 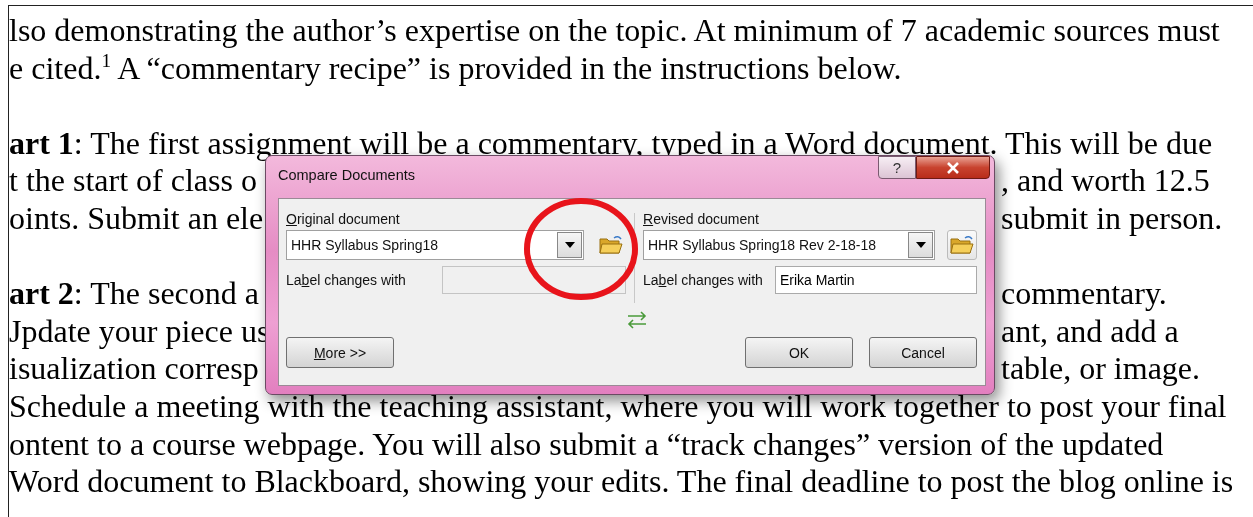 I want to click on close-icon, so click(x=953, y=167).